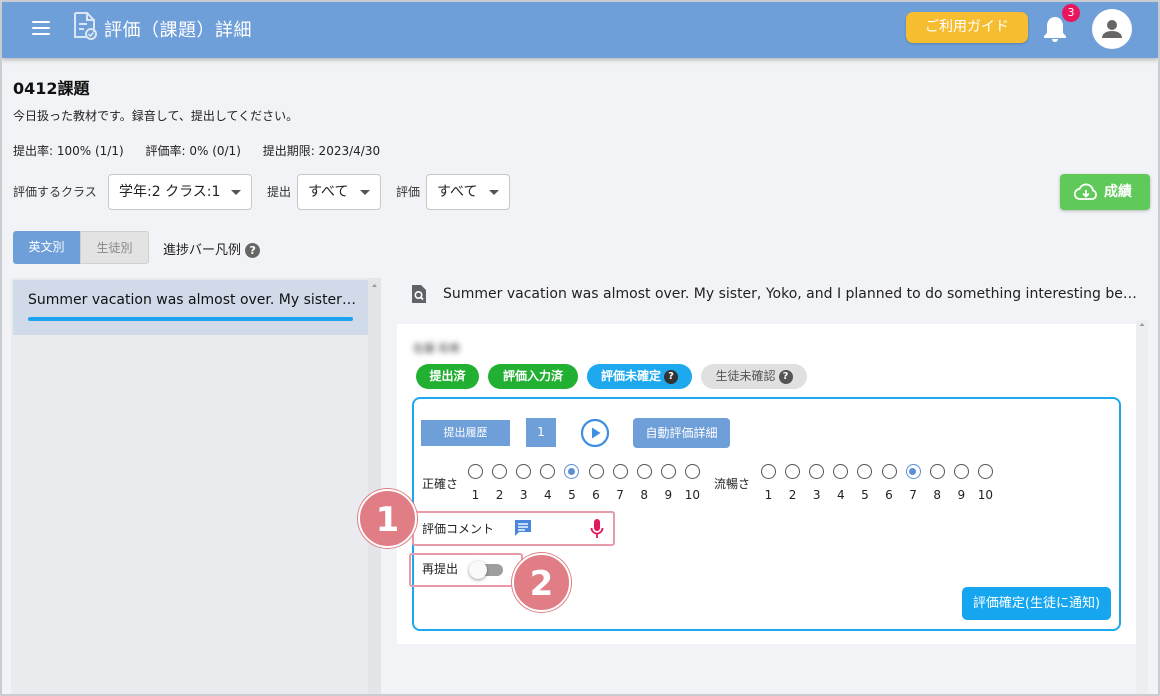  I want to click on class-select: 学年:2 クラス:1, so click(180, 192).